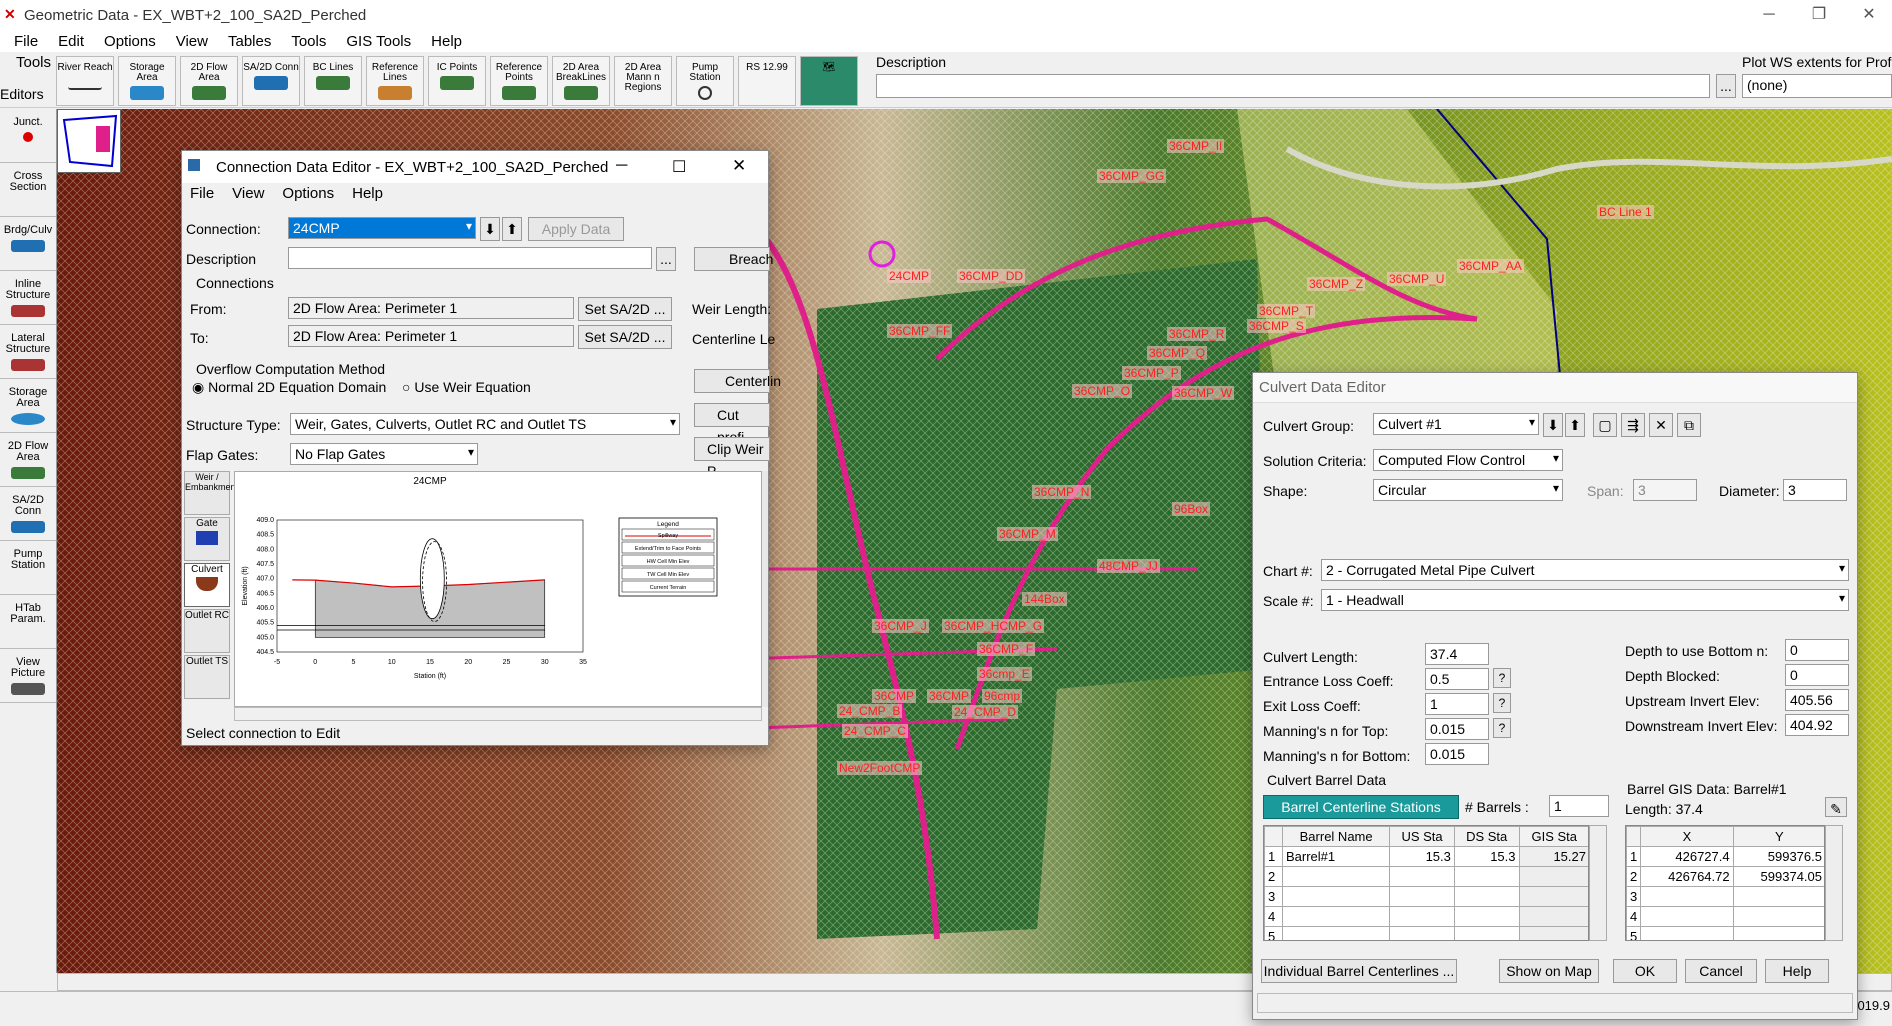 The width and height of the screenshot is (1892, 1026). Describe the element at coordinates (308, 41) in the screenshot. I see `menu-tools: Tools` at that location.